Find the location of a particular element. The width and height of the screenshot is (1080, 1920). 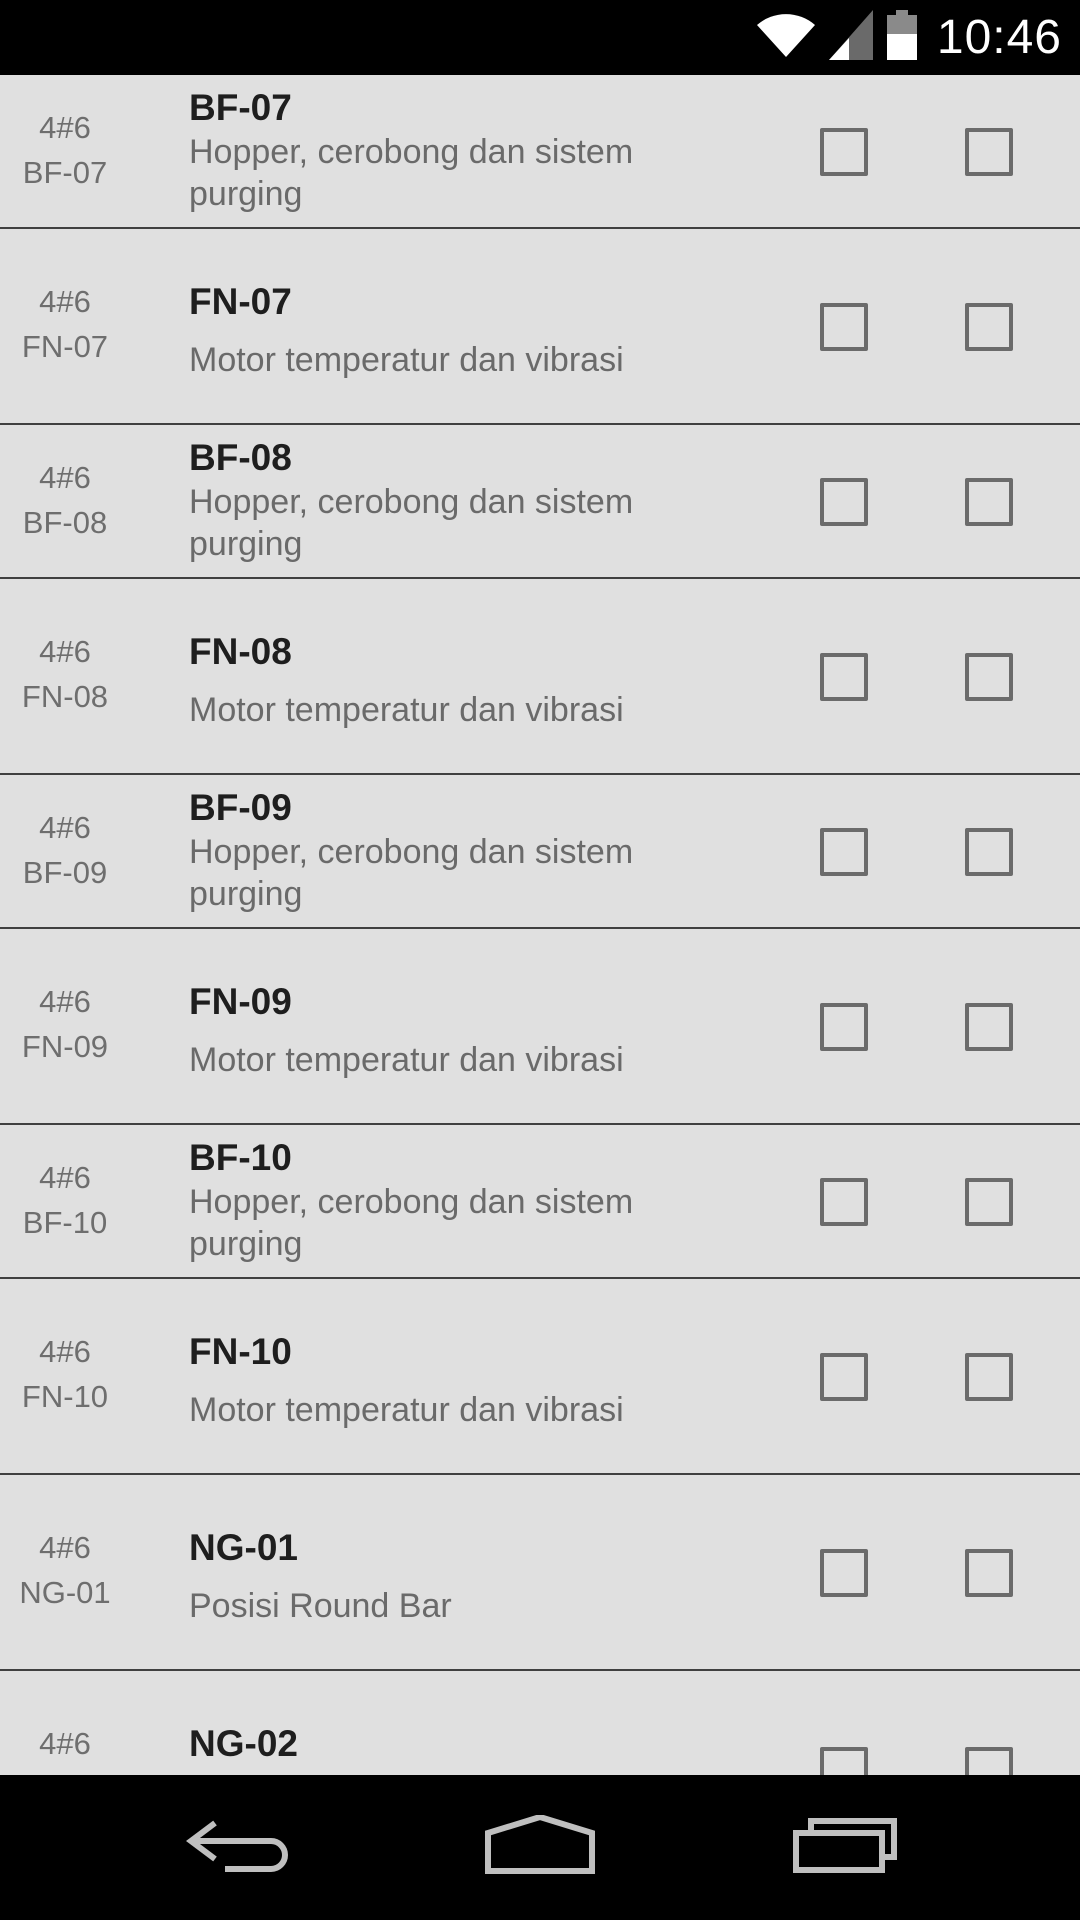

item-location: 4#6 FN-08 is located at coordinates (65, 674).